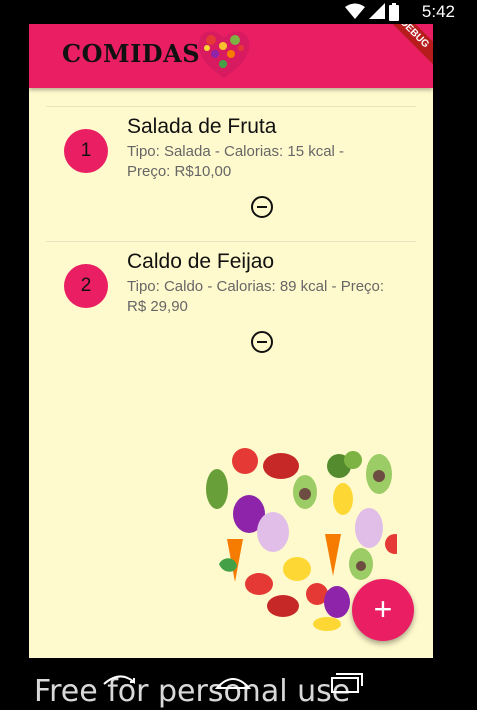 This screenshot has height=710, width=477. I want to click on wifi-icon, so click(355, 11).